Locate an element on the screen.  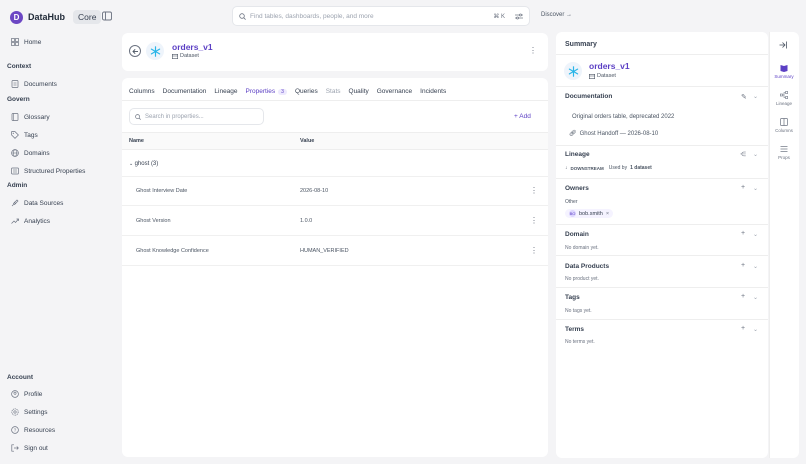
tab-label: Properties is located at coordinates (260, 91).